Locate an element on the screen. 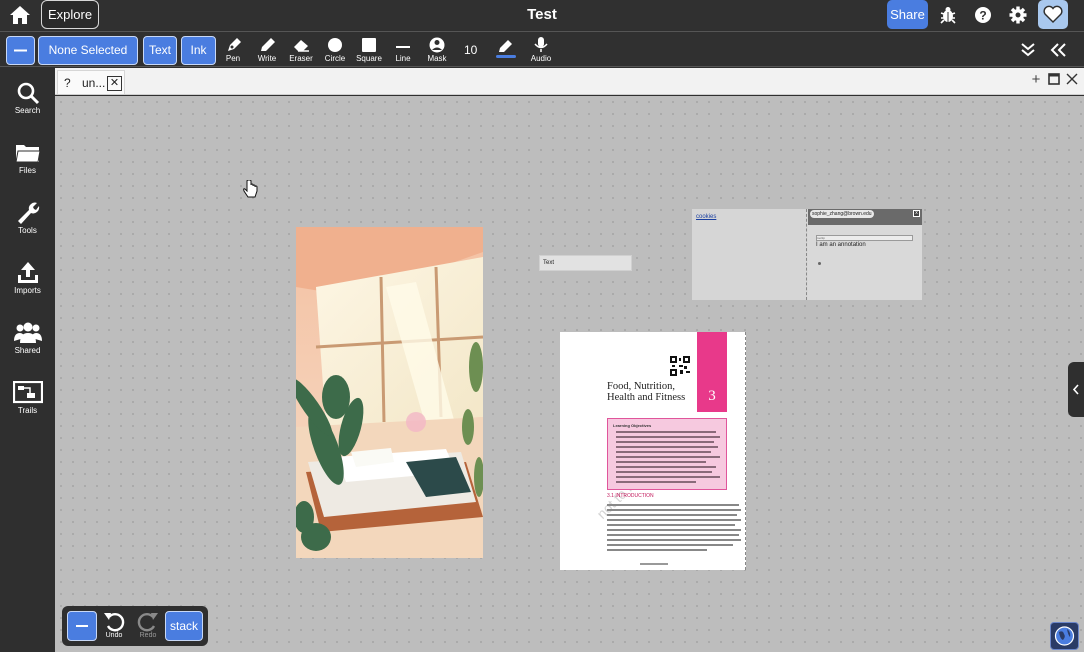  pen-label: Pen is located at coordinates (233, 58).